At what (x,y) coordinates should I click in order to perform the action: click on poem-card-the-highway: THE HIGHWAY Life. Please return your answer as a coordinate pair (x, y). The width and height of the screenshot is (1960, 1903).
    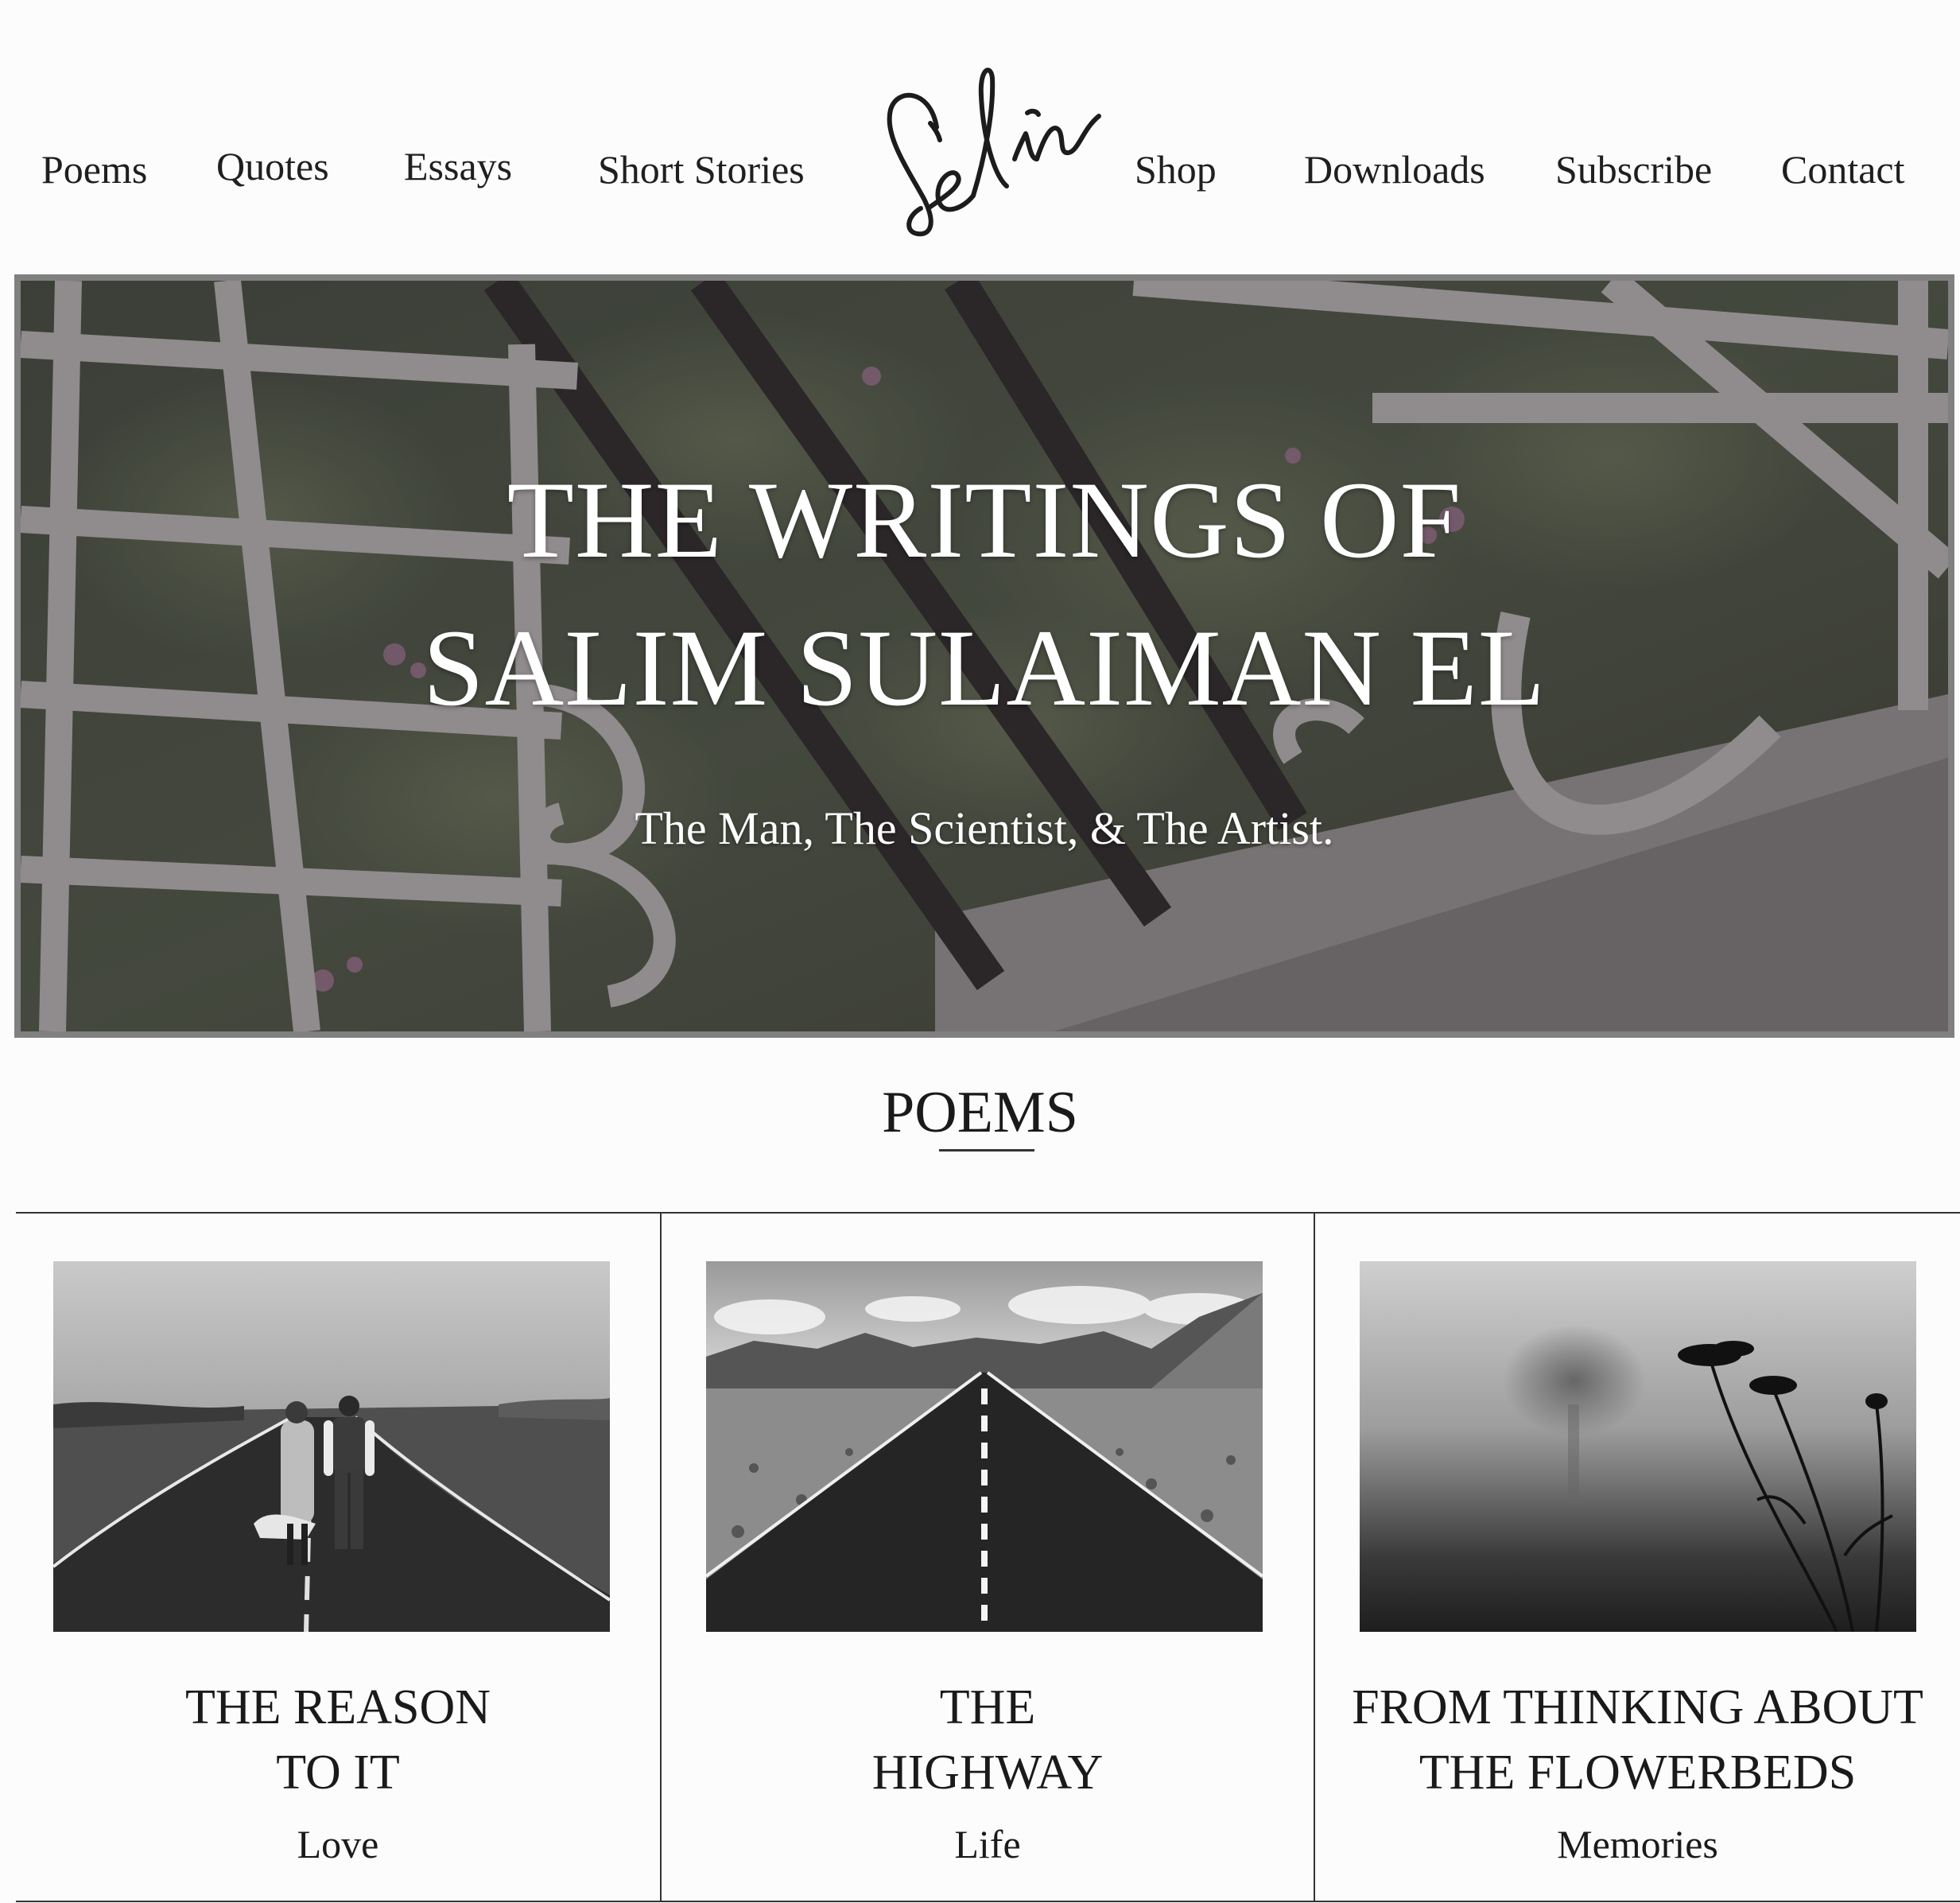
    Looking at the image, I should click on (988, 1557).